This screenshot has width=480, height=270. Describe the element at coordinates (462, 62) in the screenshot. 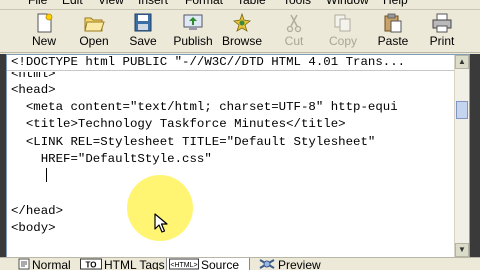

I see `scroll-up-arrow-icon: ▲` at that location.